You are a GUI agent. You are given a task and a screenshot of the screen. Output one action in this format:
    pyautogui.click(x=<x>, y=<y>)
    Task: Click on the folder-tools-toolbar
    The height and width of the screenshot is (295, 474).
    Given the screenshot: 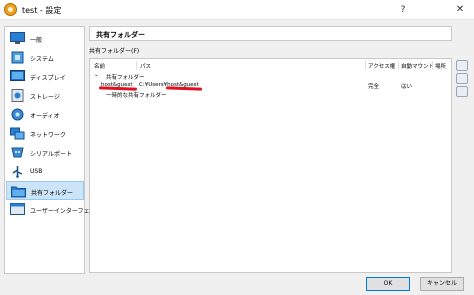 What is the action you would take?
    pyautogui.click(x=463, y=83)
    